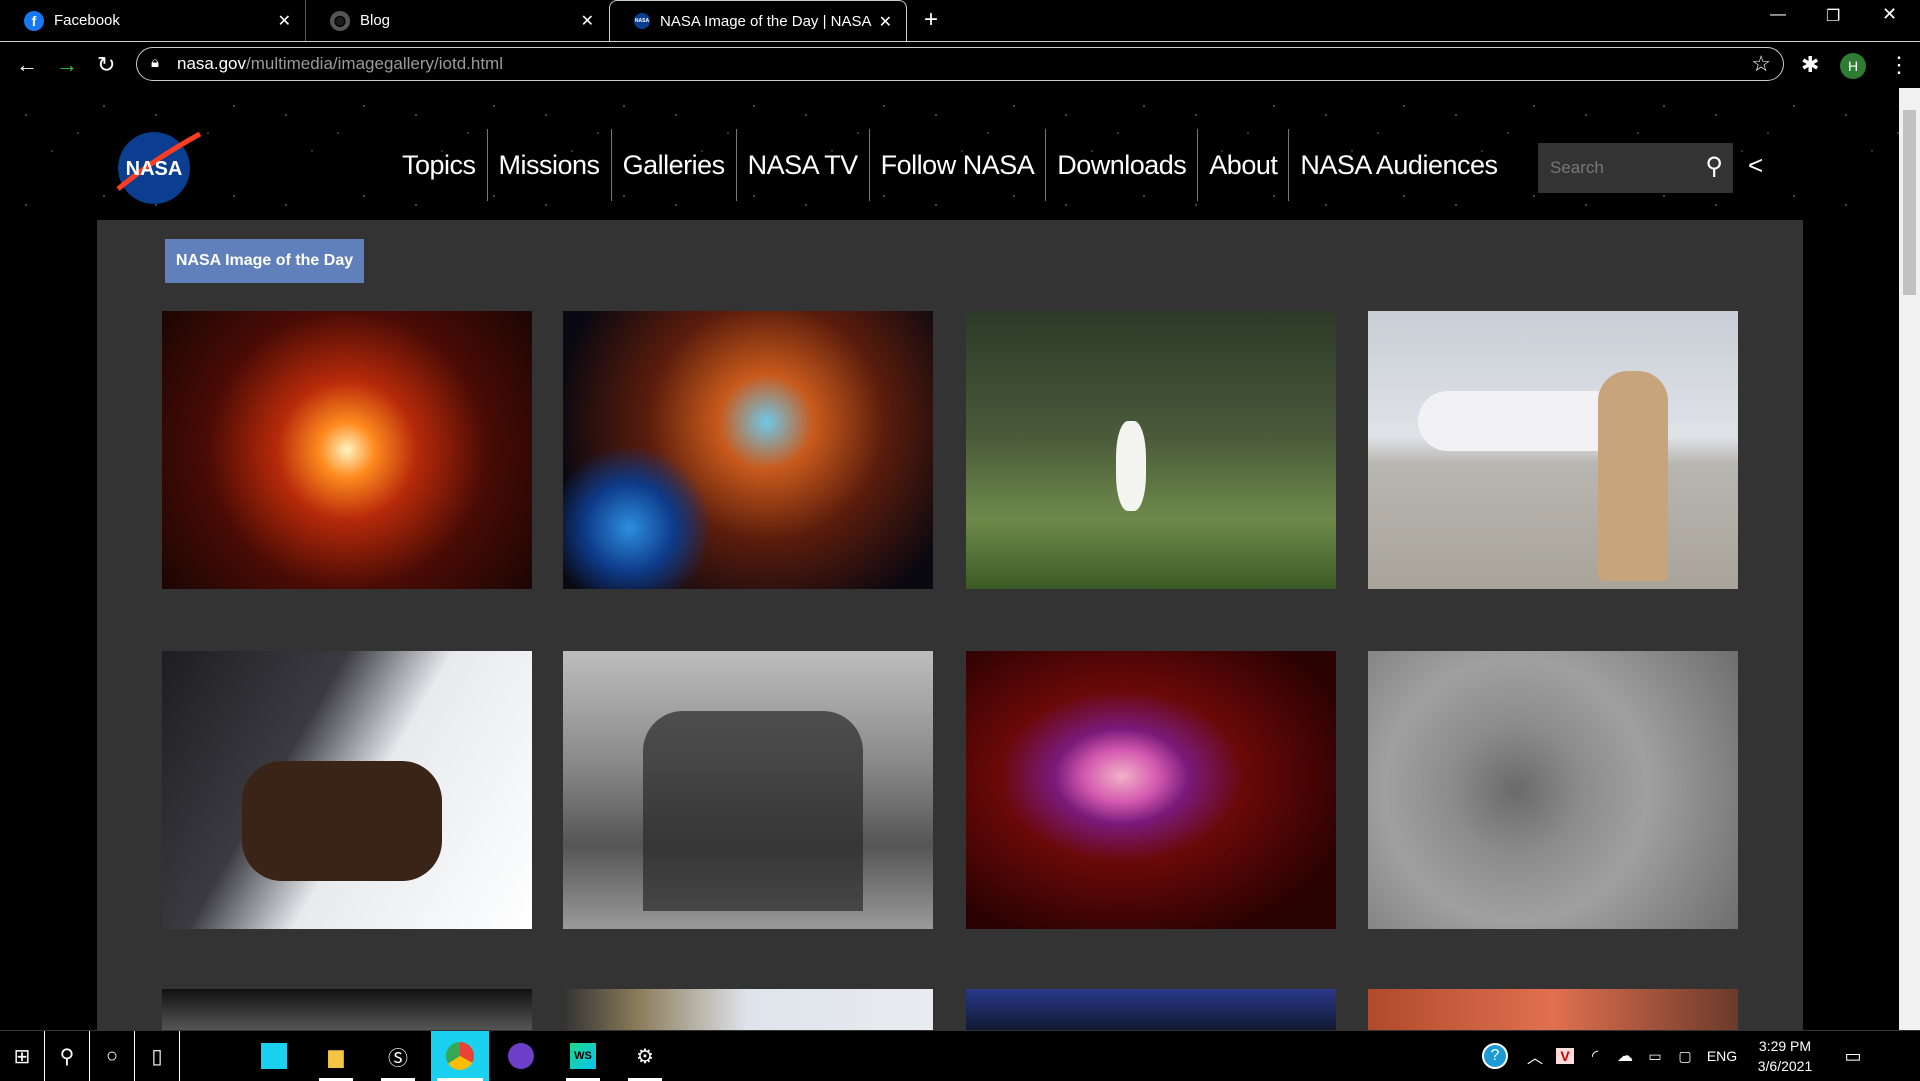 The width and height of the screenshot is (1920, 1081). I want to click on nav-nasa-audiences: NASA Audiences, so click(1398, 165).